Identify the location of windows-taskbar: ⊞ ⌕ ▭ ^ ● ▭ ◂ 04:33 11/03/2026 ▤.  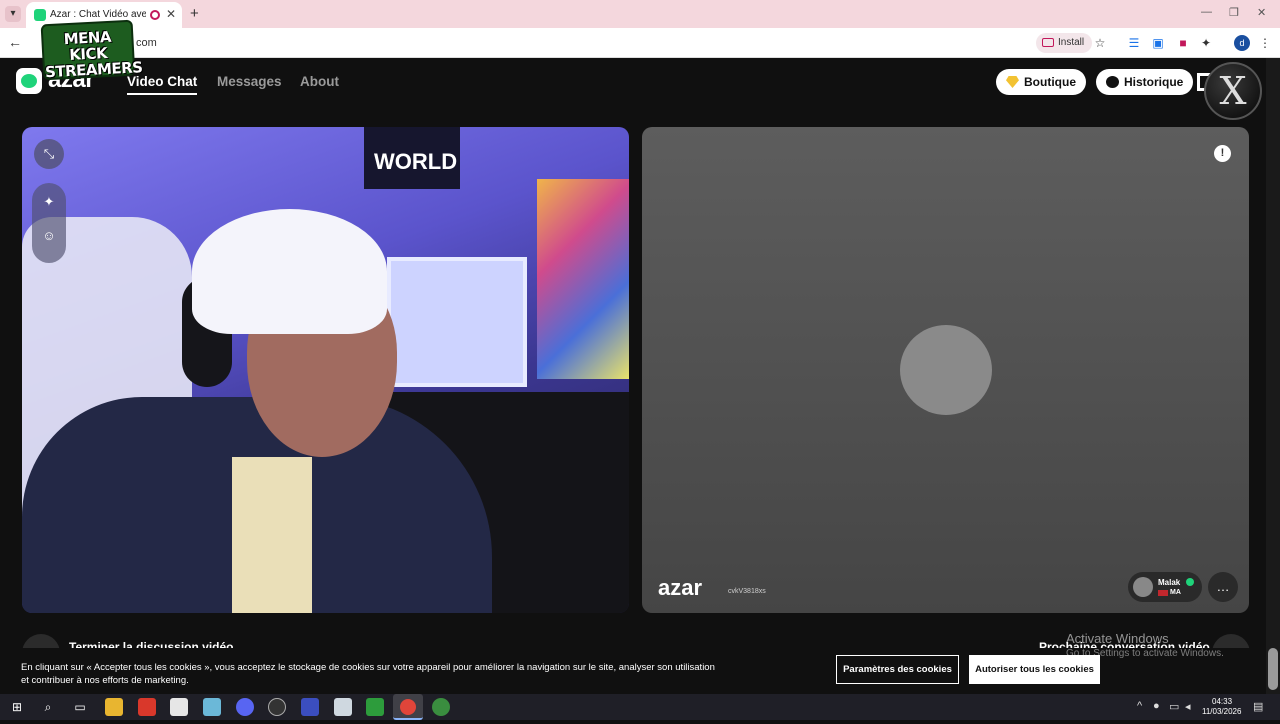
(640, 707).